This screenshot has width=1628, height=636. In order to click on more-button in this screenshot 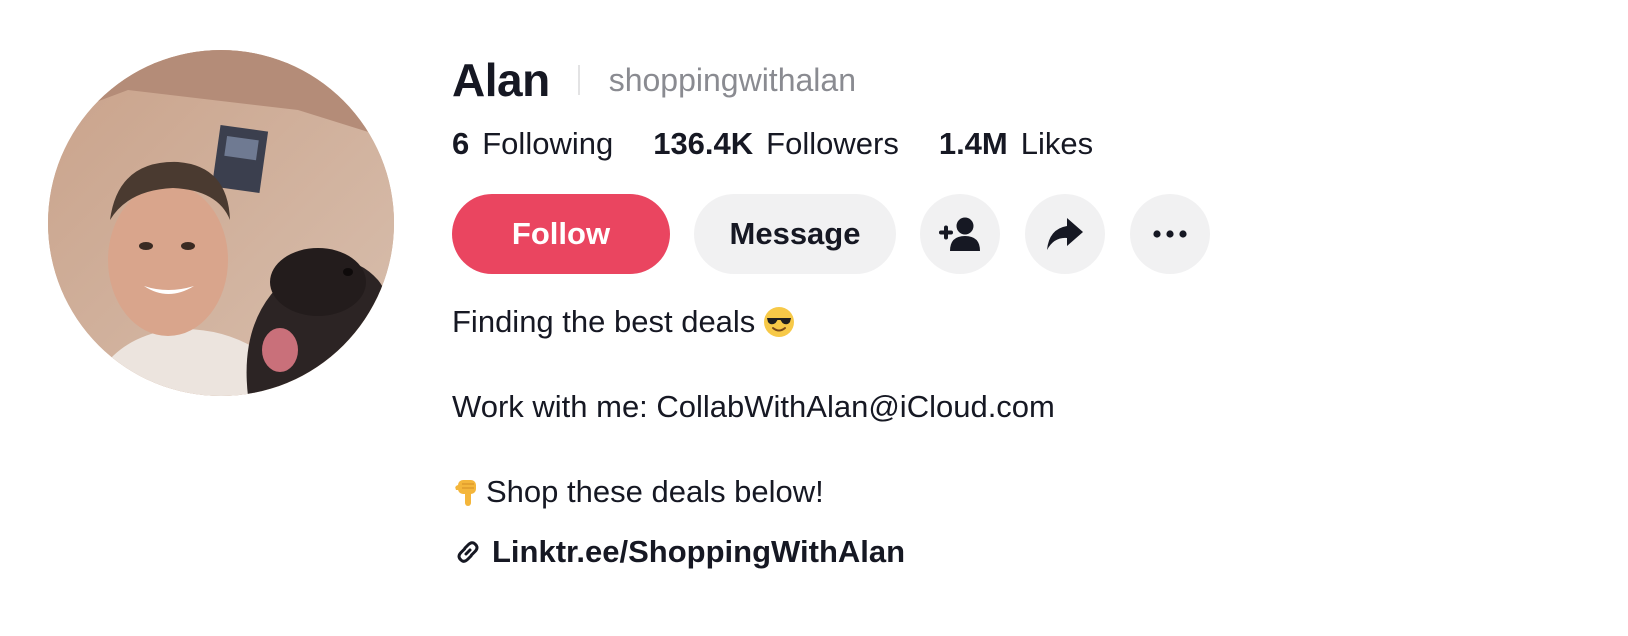, I will do `click(1170, 234)`.